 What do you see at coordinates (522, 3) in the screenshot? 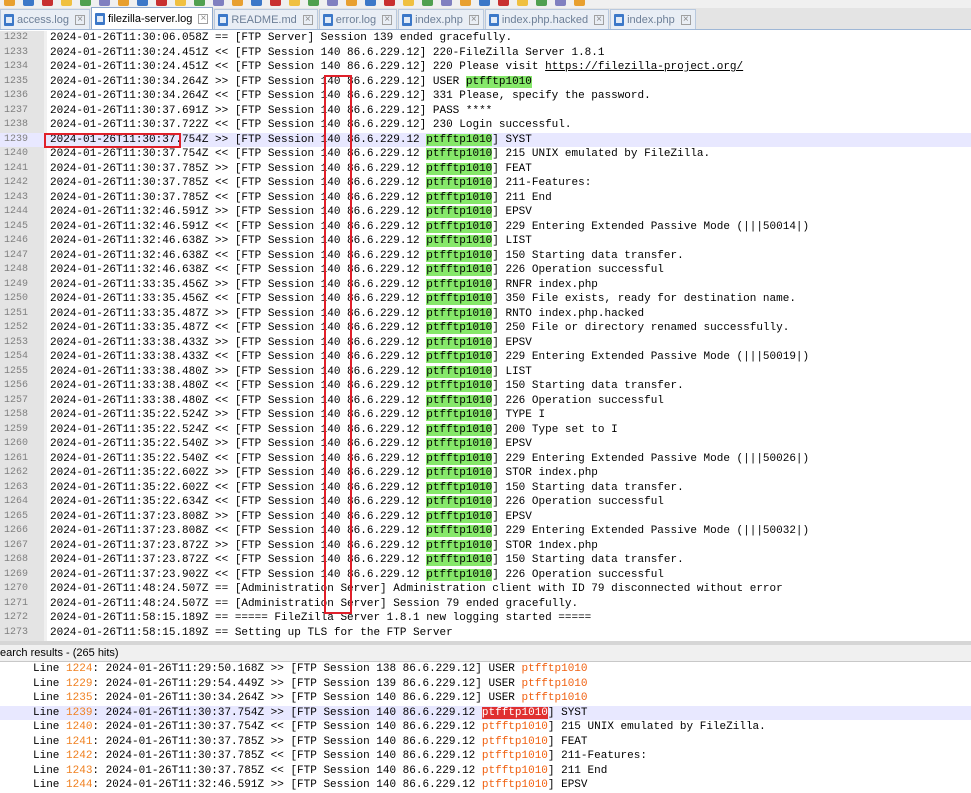
I see `stop-icon` at bounding box center [522, 3].